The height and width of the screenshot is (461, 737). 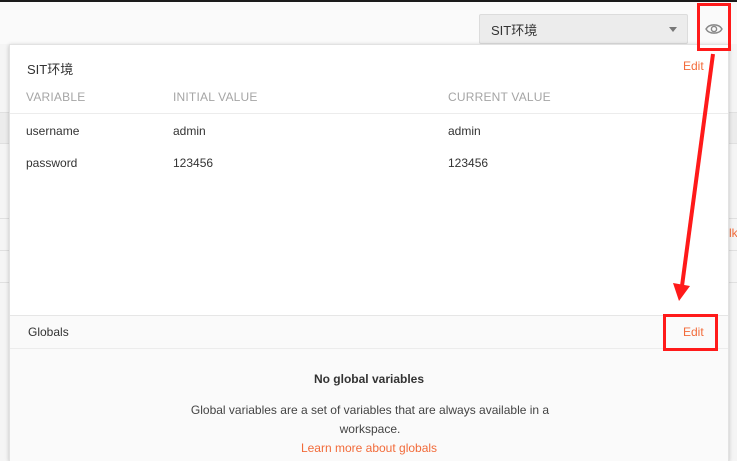 What do you see at coordinates (733, 233) in the screenshot?
I see `background-link: lk` at bounding box center [733, 233].